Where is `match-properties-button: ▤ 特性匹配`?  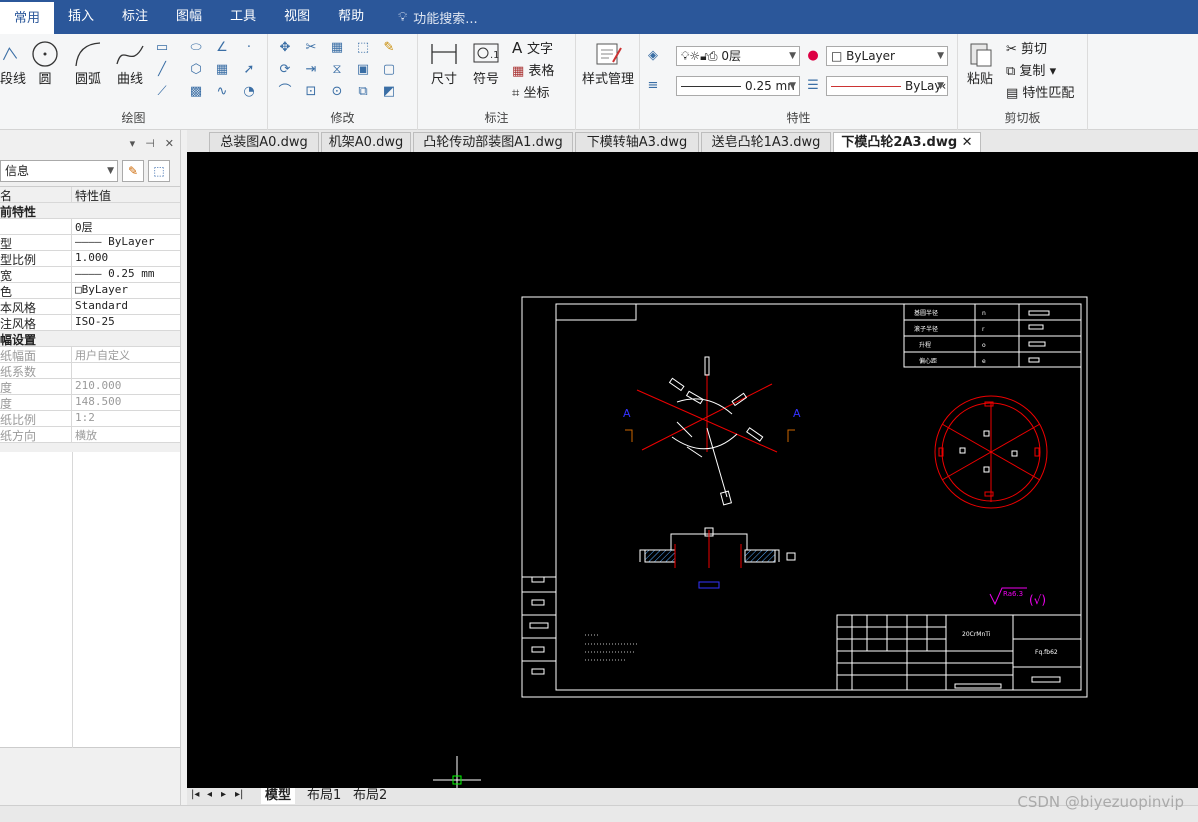
match-properties-button: ▤ 特性匹配 is located at coordinates (1040, 91).